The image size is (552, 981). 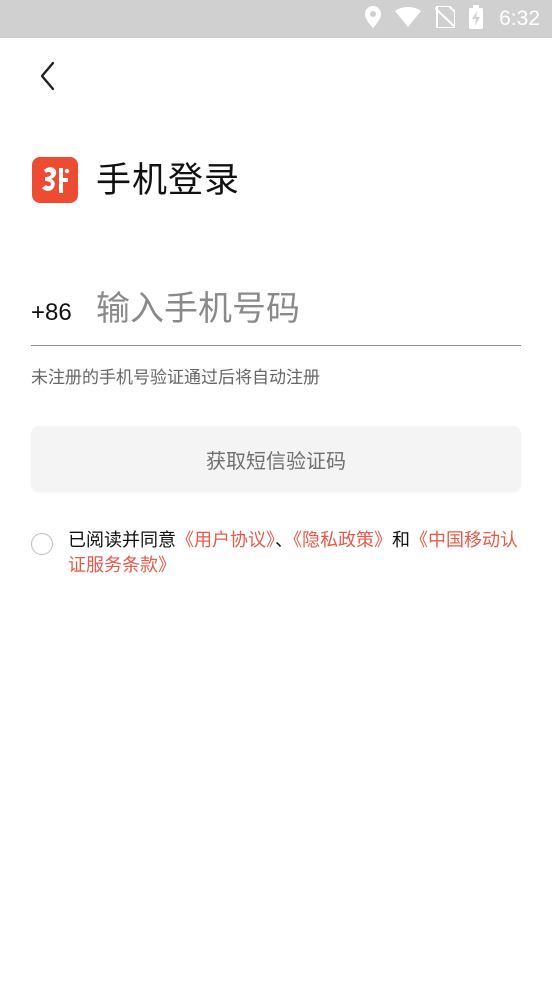 What do you see at coordinates (276, 345) in the screenshot?
I see `input-underline` at bounding box center [276, 345].